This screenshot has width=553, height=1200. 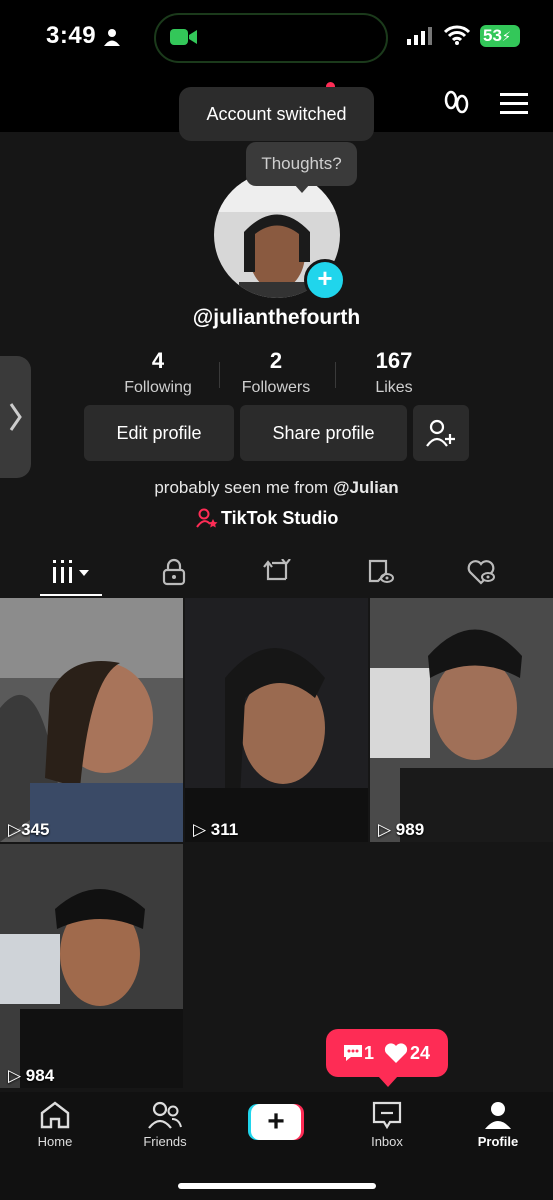 I want to click on edit-profile-button: Edit profile, so click(x=159, y=433).